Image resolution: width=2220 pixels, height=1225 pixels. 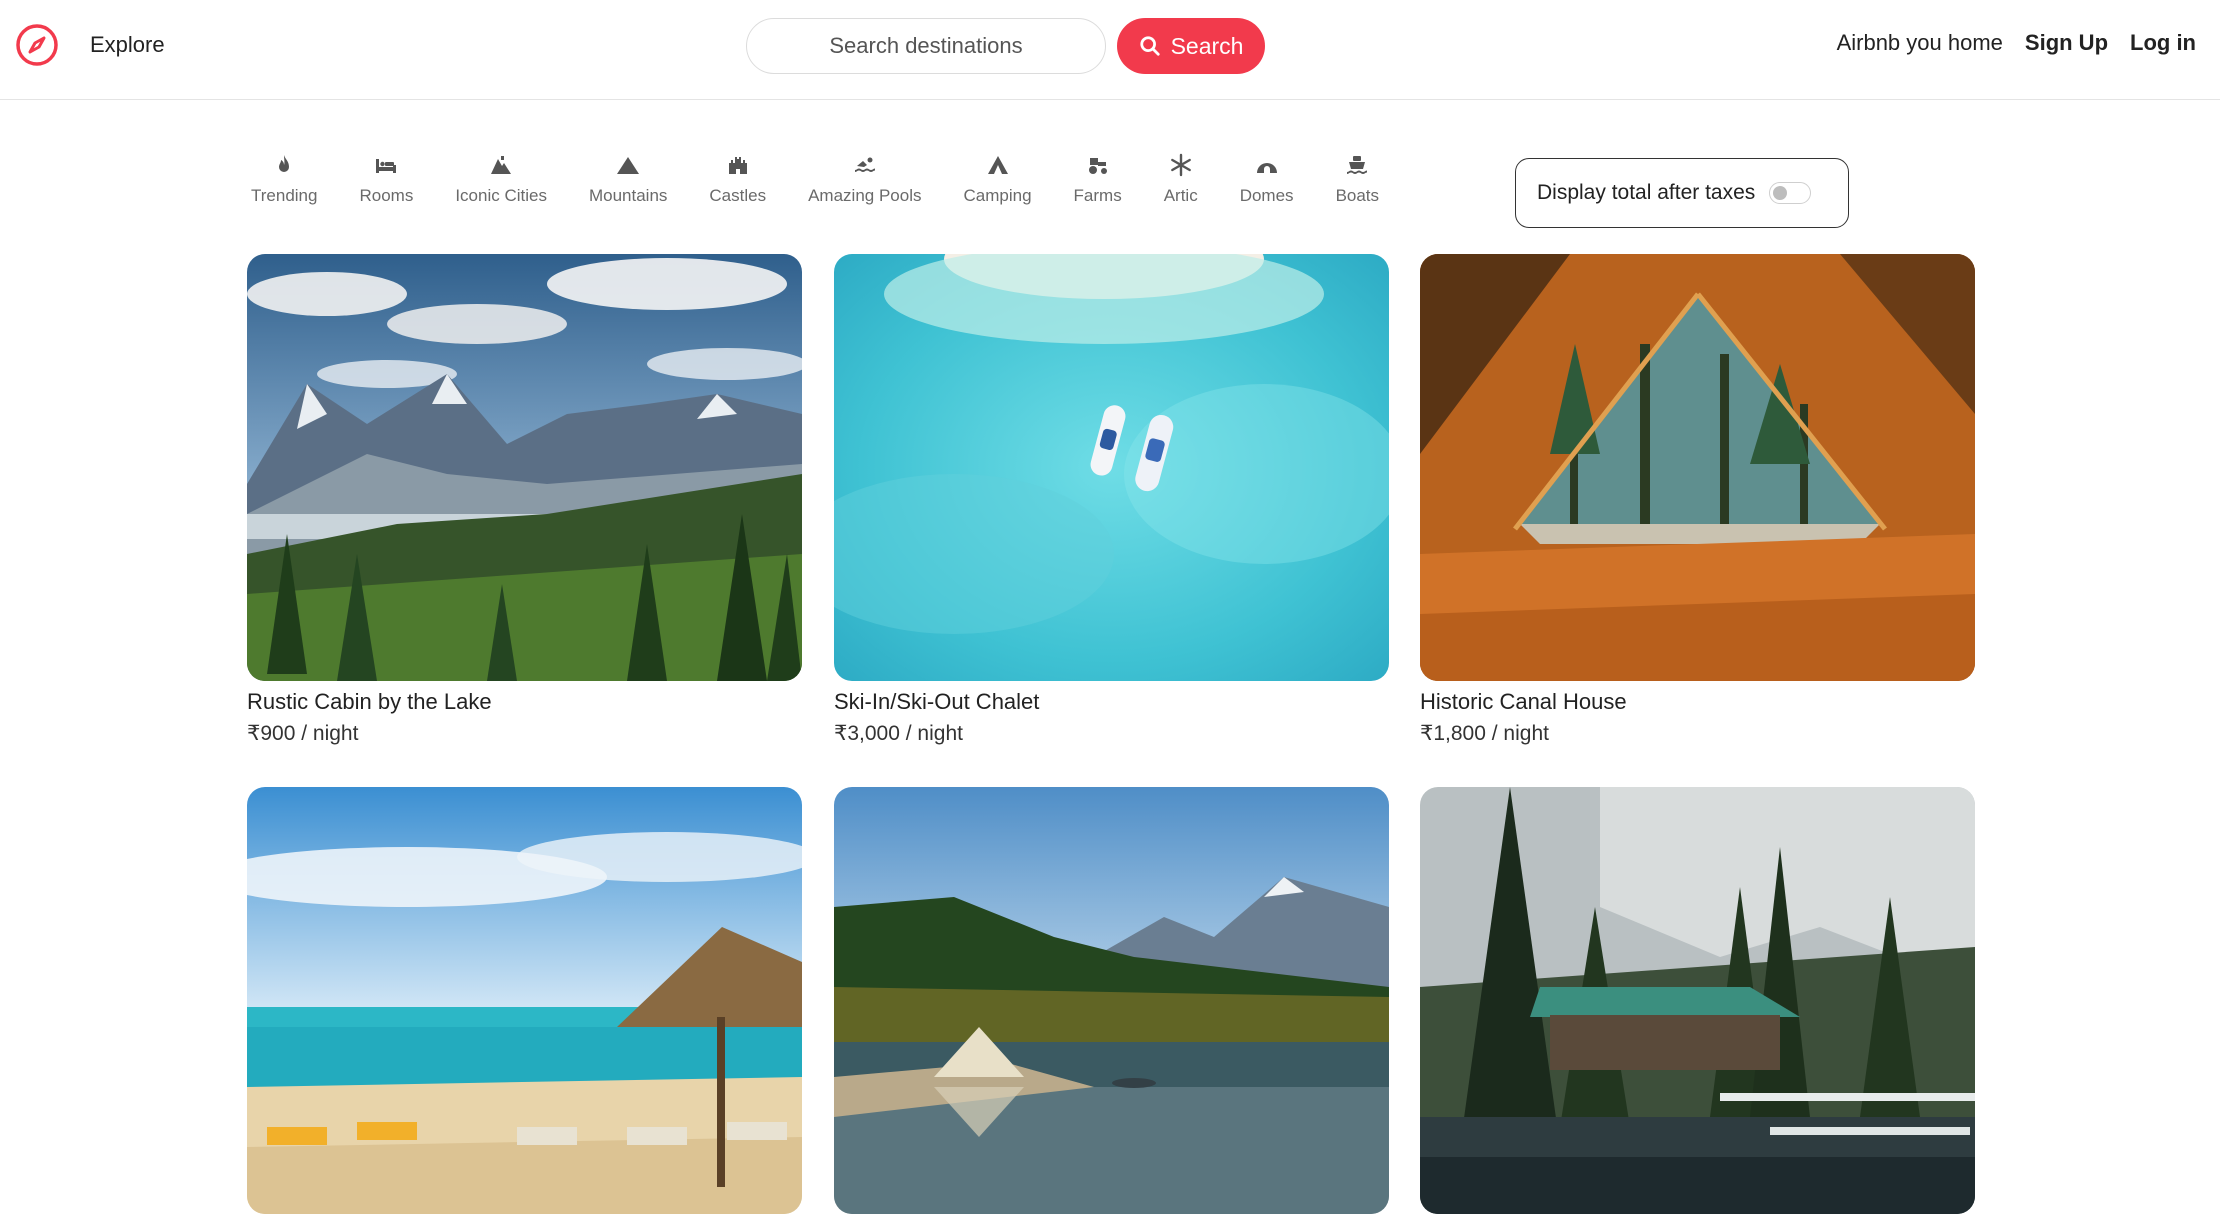 I want to click on listing-title: Rustic Cabin by the Lake, so click(x=524, y=702).